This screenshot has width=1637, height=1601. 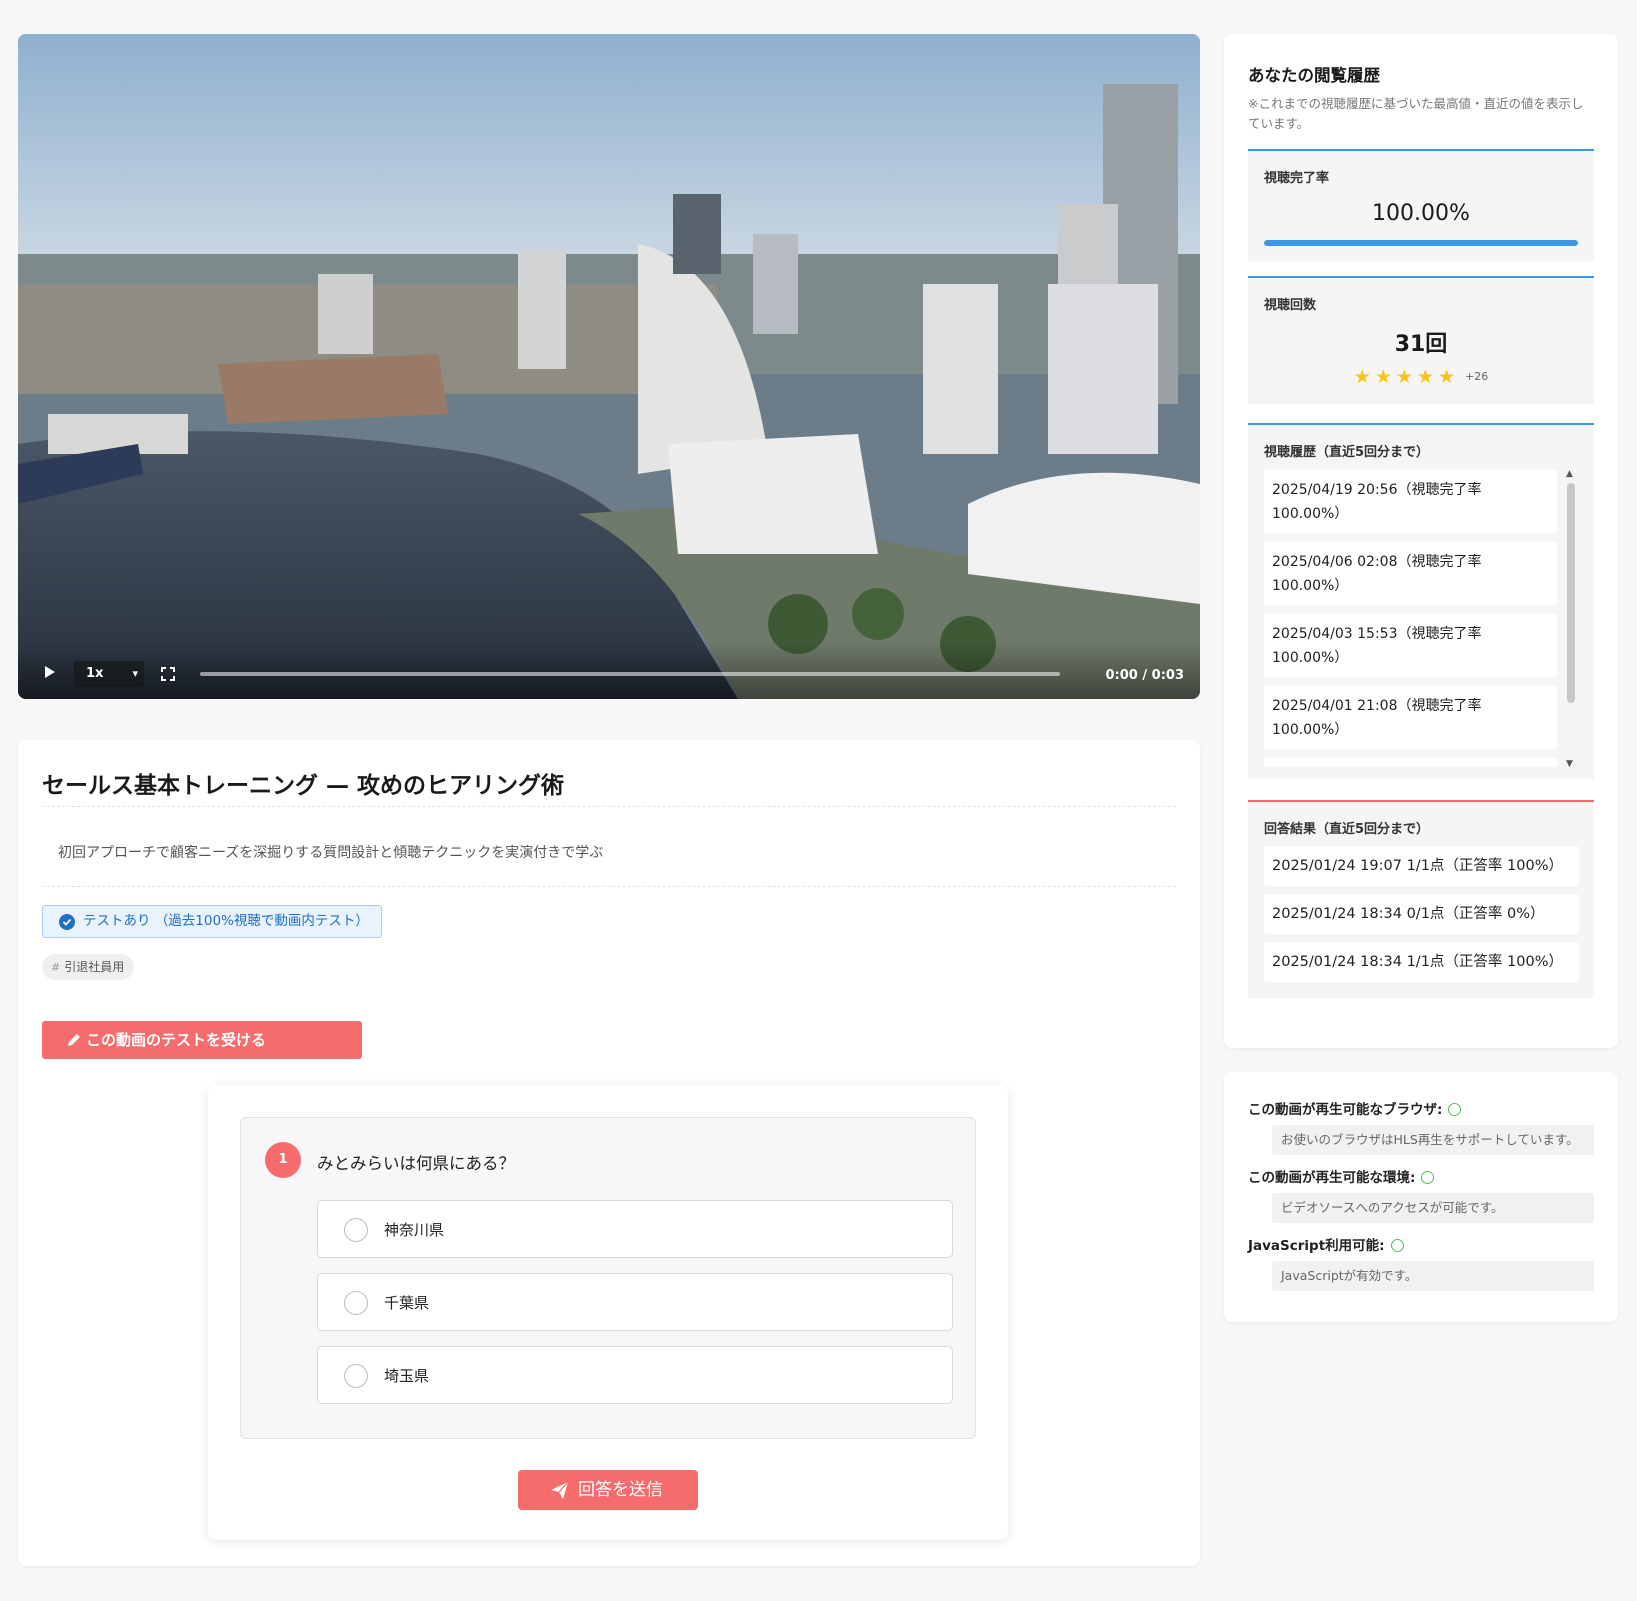 What do you see at coordinates (416, 1163) in the screenshot?
I see `question-text: みとみらいは何県にある？` at bounding box center [416, 1163].